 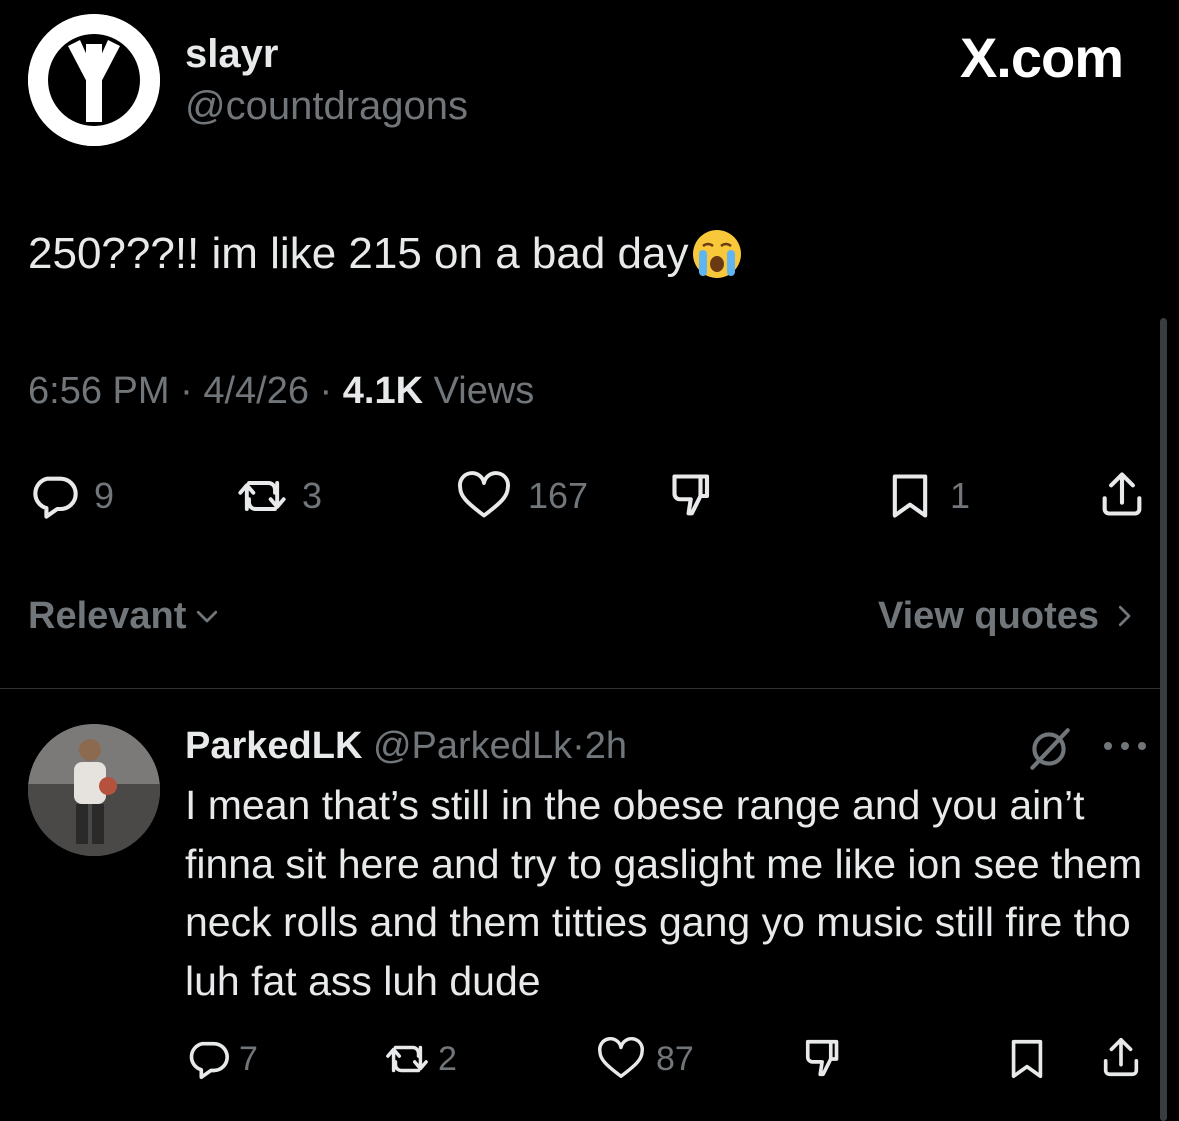 I want to click on repost-button: 3, so click(x=279, y=496).